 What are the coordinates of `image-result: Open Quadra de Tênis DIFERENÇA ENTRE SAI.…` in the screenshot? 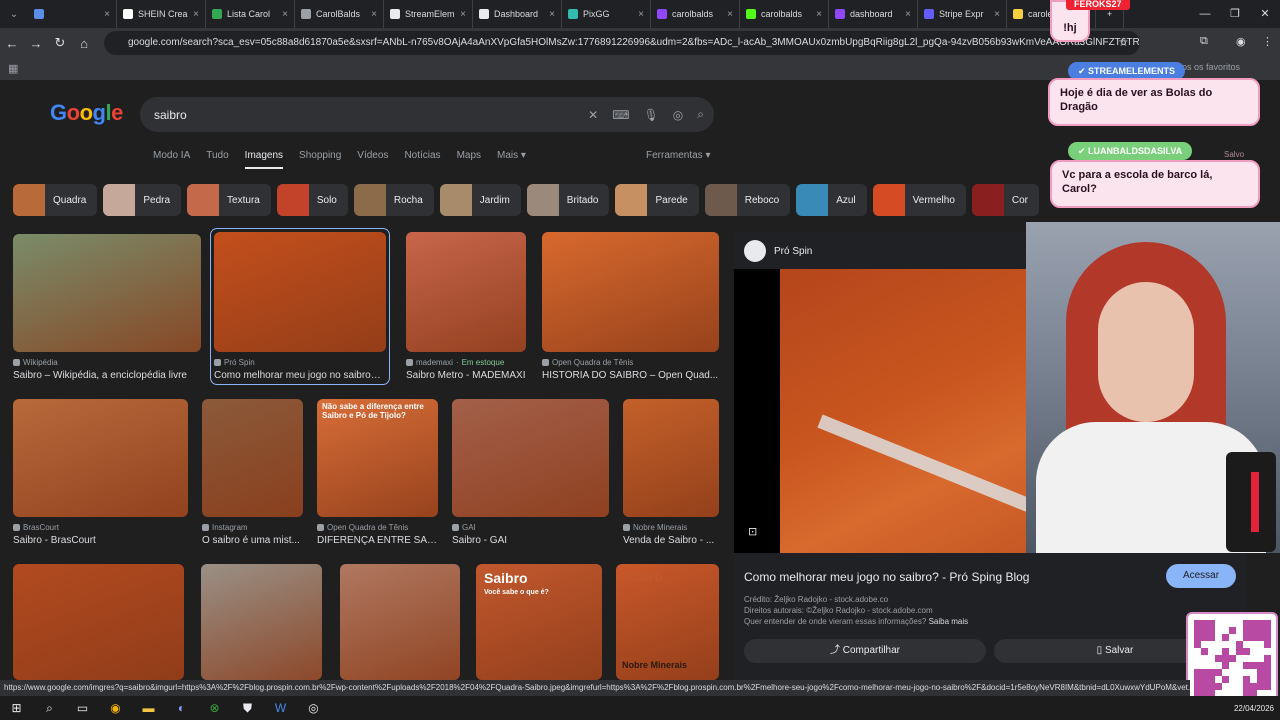 It's located at (377, 472).